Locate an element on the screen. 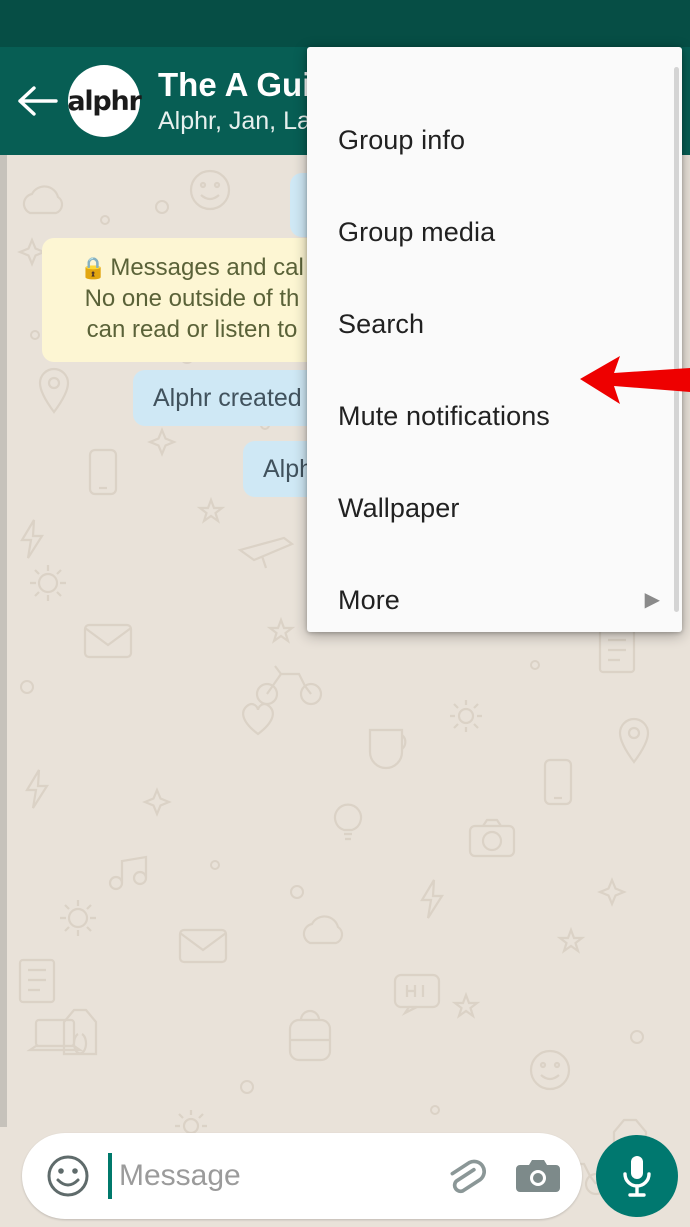 The height and width of the screenshot is (1227, 690). menu-scrollbar is located at coordinates (676, 339).